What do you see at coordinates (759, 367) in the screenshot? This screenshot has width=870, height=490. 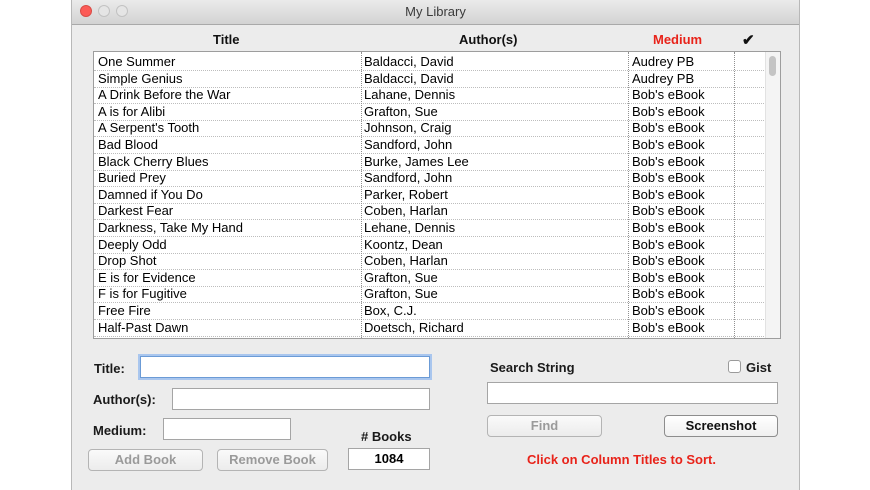 I see `gist-label: Gist` at bounding box center [759, 367].